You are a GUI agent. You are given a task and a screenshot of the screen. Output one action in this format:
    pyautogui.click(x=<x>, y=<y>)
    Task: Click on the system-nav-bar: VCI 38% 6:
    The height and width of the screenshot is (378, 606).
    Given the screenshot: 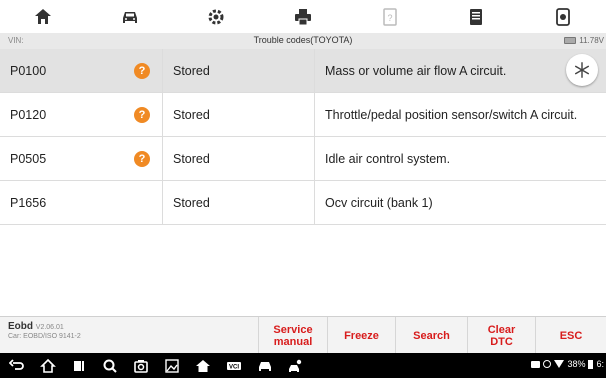 What is the action you would take?
    pyautogui.click(x=303, y=365)
    